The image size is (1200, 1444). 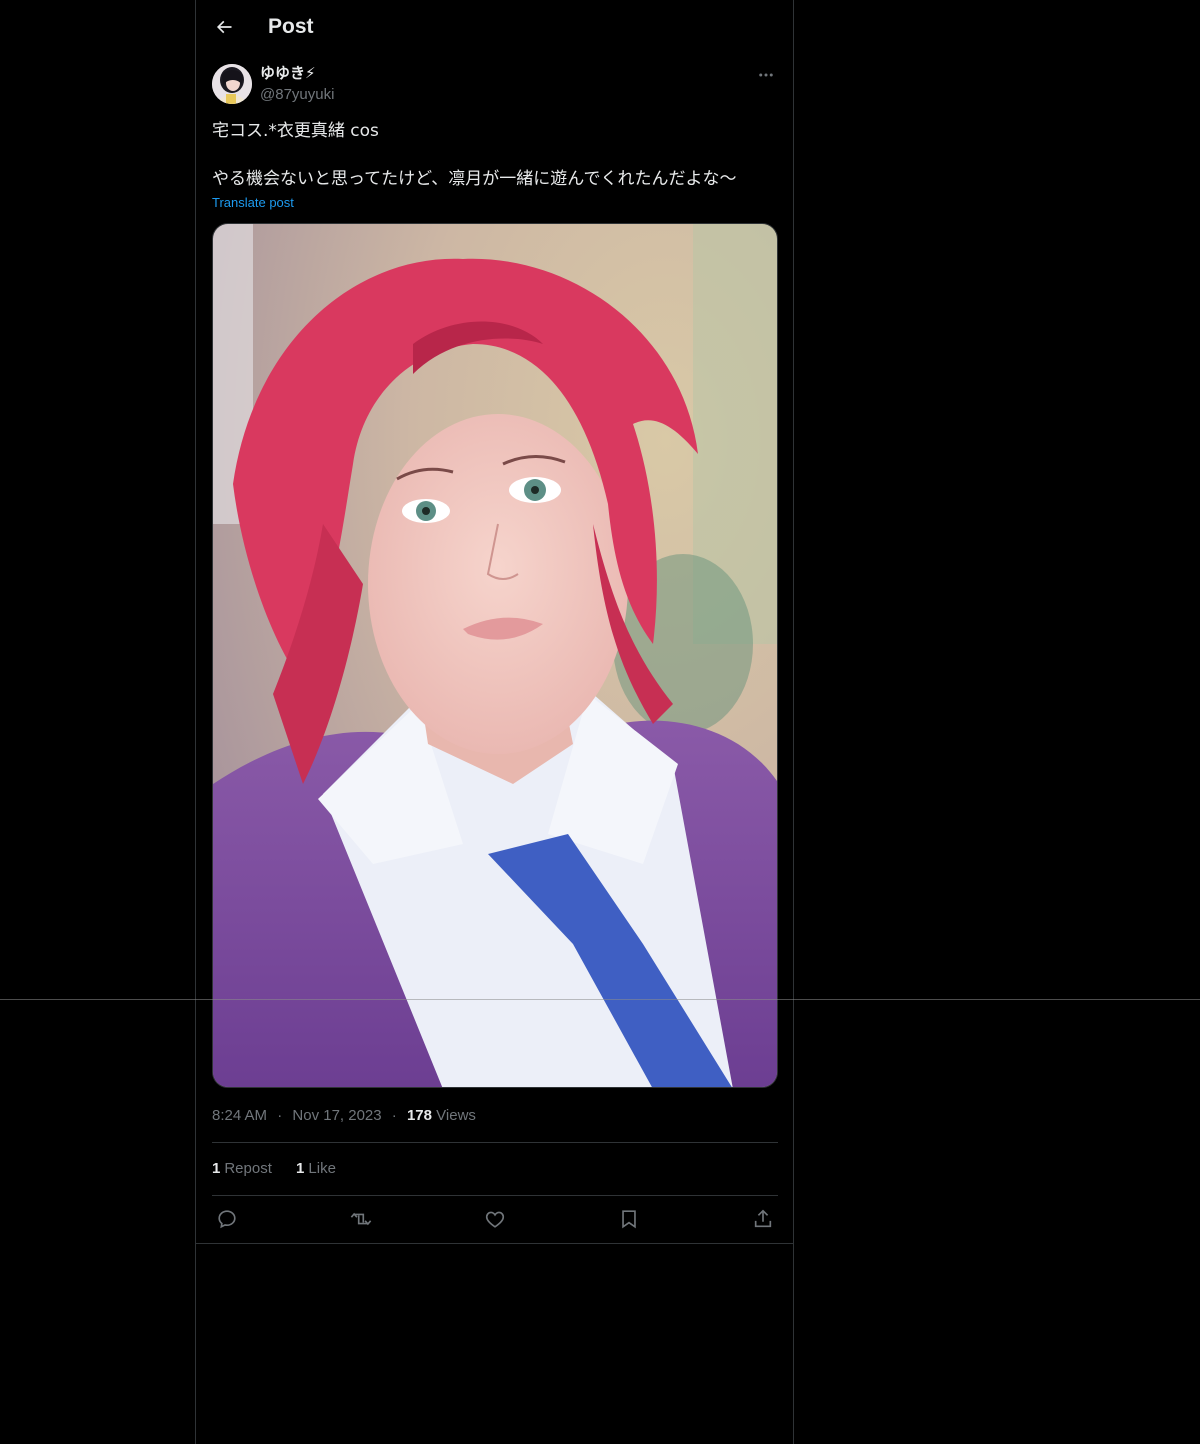 I want to click on likes-label: Like, so click(x=322, y=1168).